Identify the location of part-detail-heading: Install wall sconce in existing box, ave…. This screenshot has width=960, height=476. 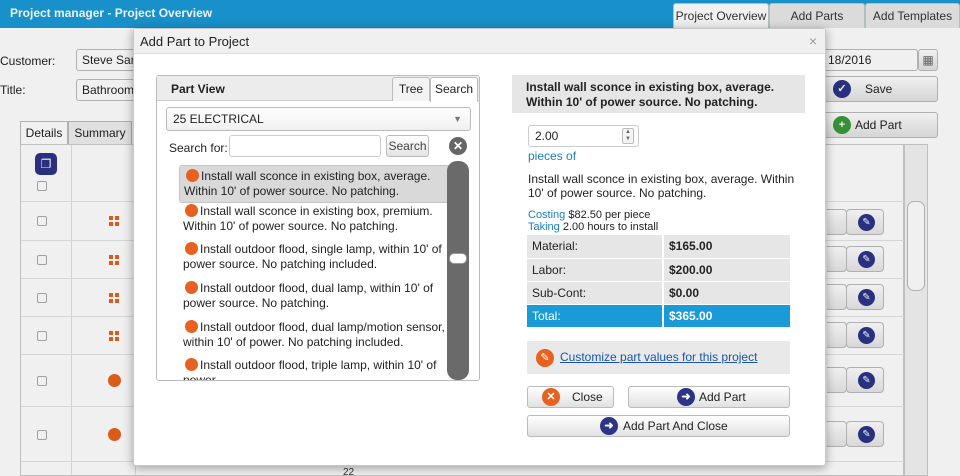
(658, 94).